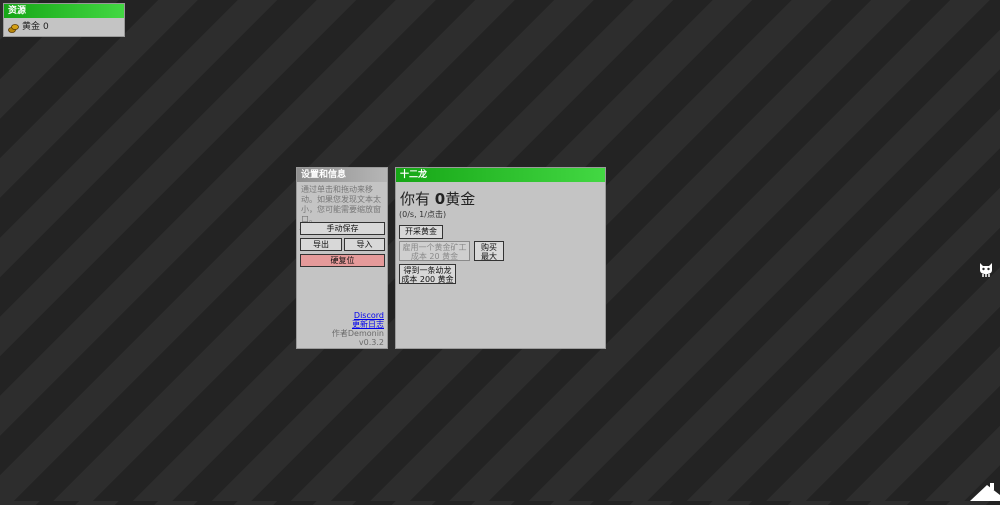 This screenshot has height=505, width=1000. I want to click on resources-panel: 资源 黄金 0, so click(64, 20).